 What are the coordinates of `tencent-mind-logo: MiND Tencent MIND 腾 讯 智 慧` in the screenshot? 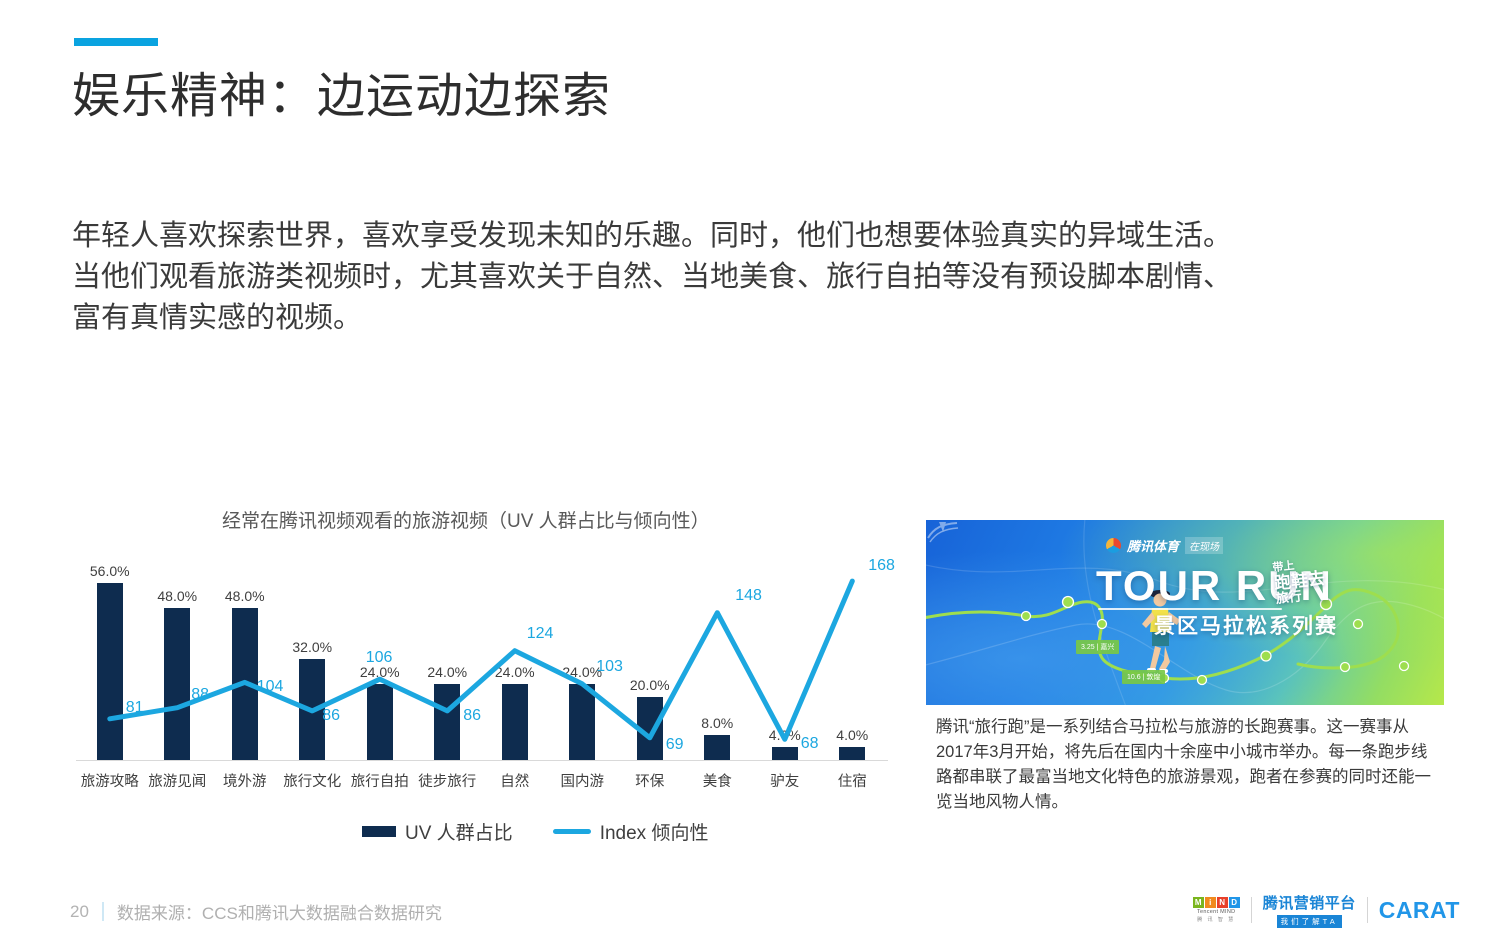 It's located at (1216, 910).